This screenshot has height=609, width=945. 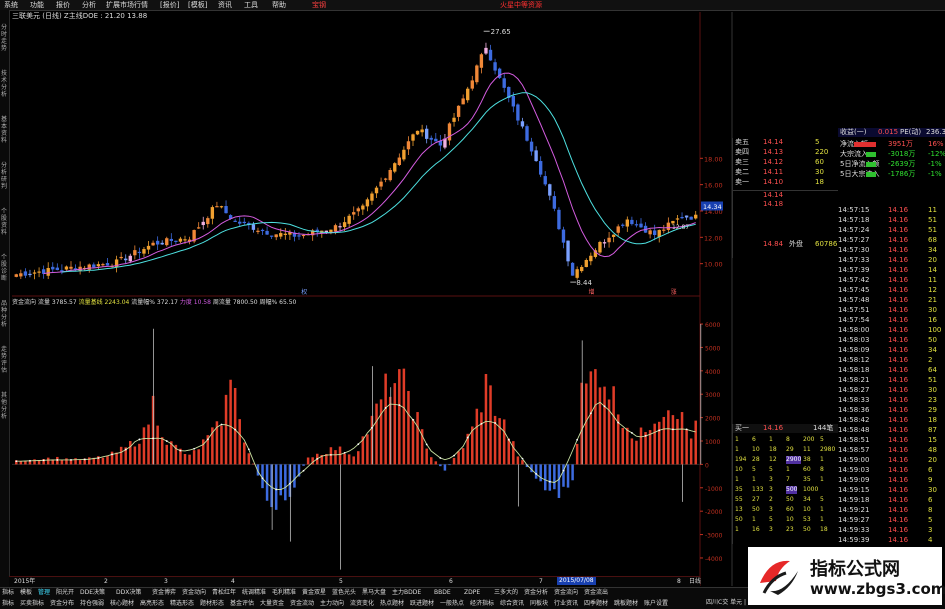 What do you see at coordinates (512, 604) in the screenshot?
I see `bottom-tab2-17: 综合资讯` at bounding box center [512, 604].